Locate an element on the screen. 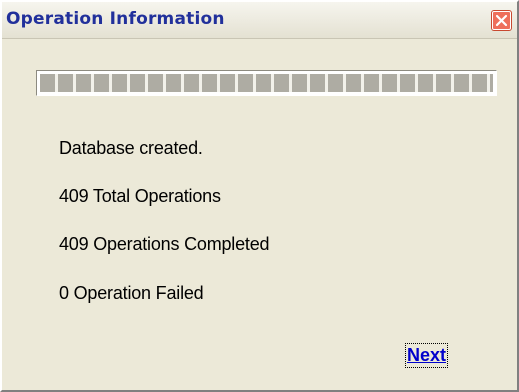  progress-bar is located at coordinates (266, 83).